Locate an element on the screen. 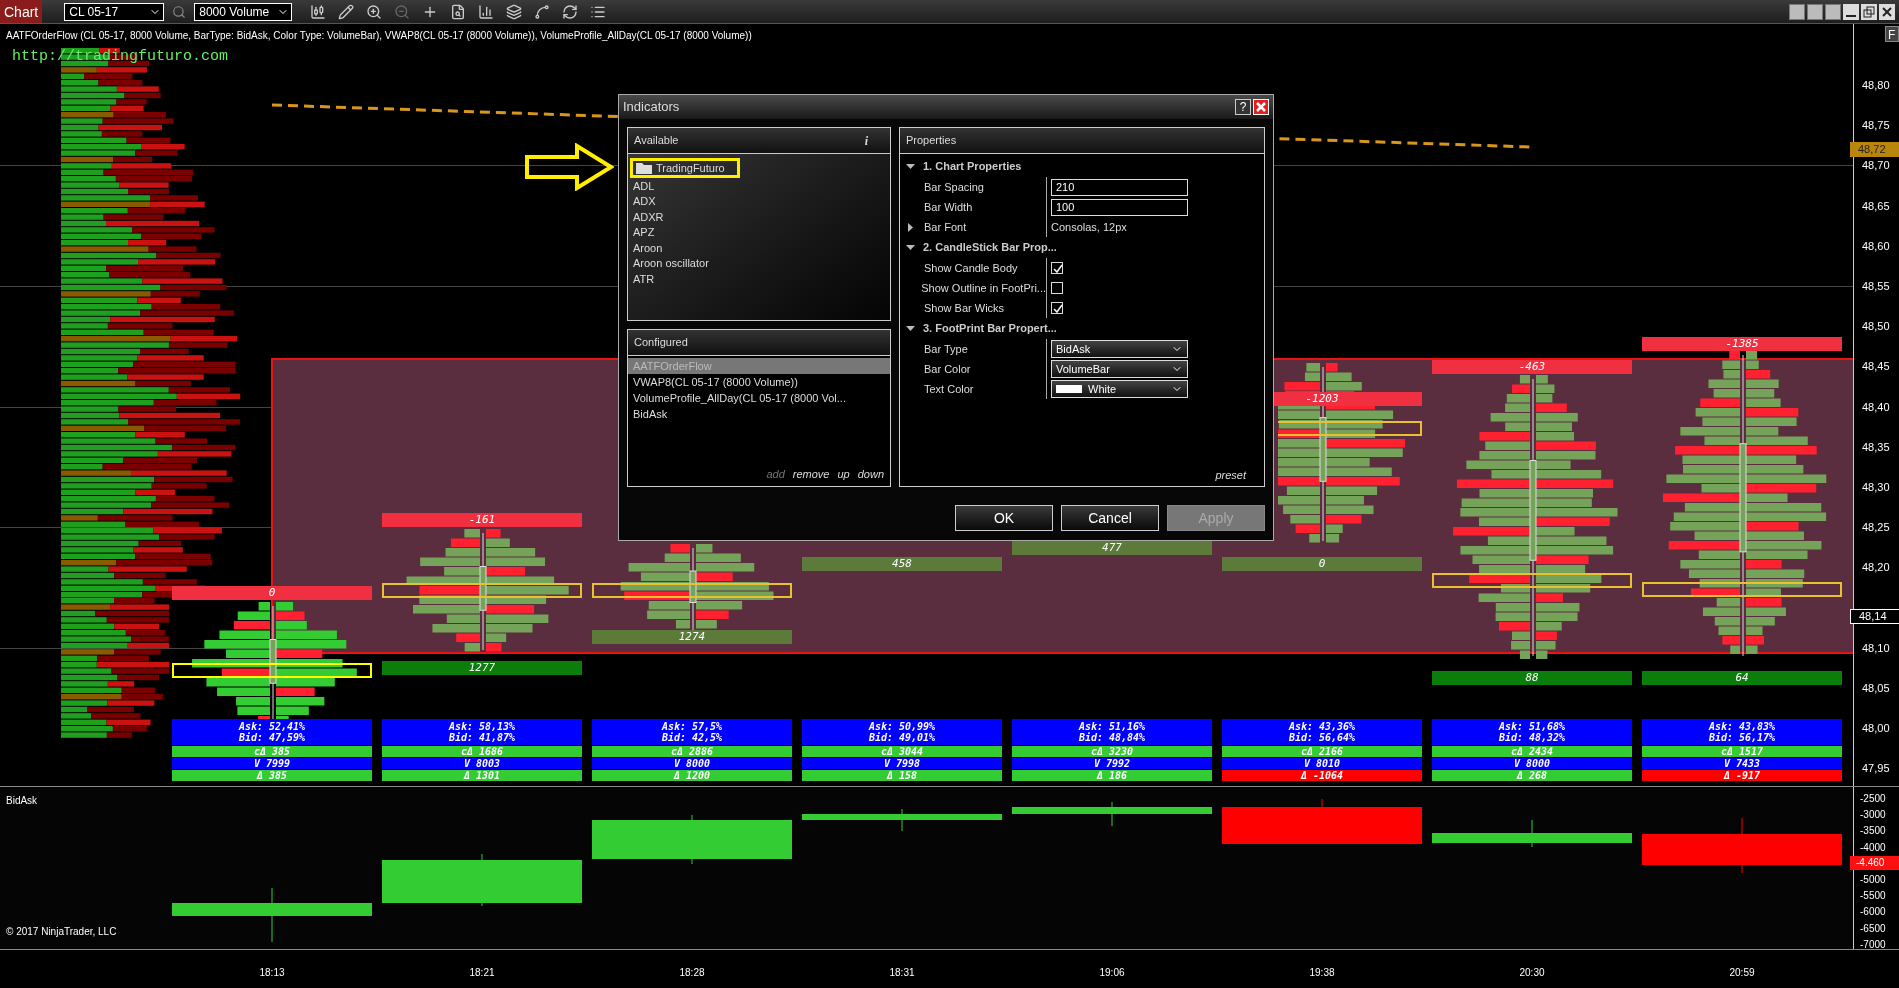  volume-label: 1277 is located at coordinates (482, 668).